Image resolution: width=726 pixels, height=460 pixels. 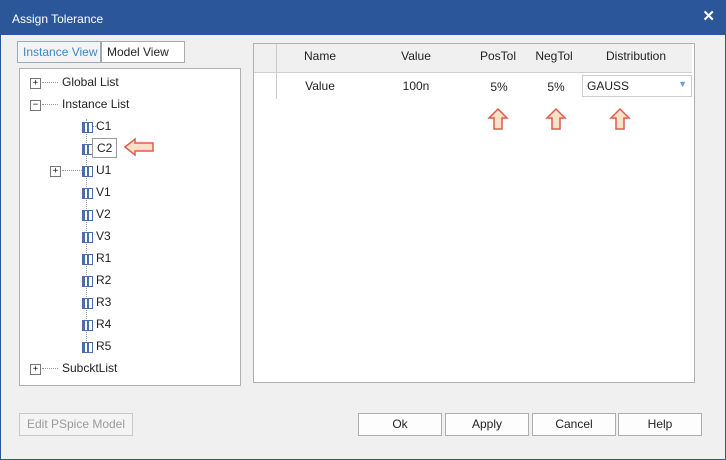 I want to click on distribution-value: GAUSS, so click(x=608, y=86).